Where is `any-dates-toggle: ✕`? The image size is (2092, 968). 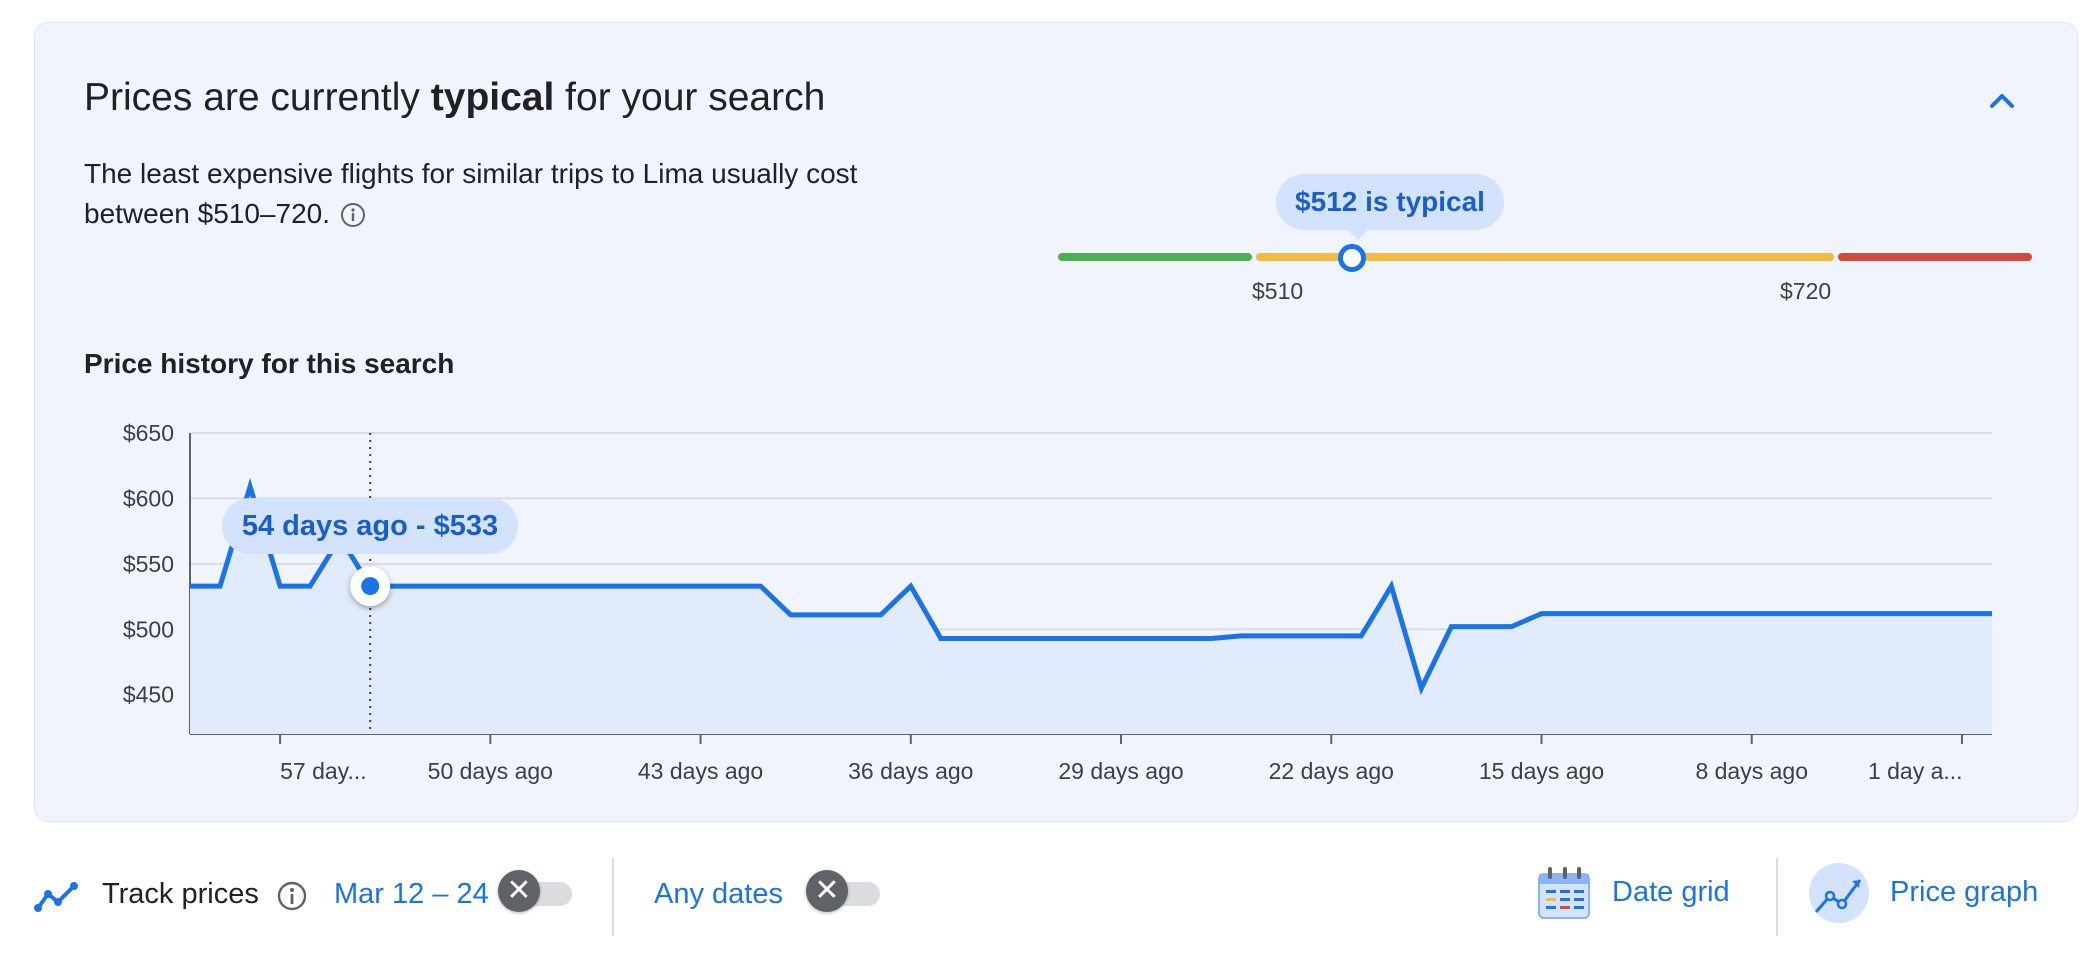 any-dates-toggle: ✕ is located at coordinates (844, 892).